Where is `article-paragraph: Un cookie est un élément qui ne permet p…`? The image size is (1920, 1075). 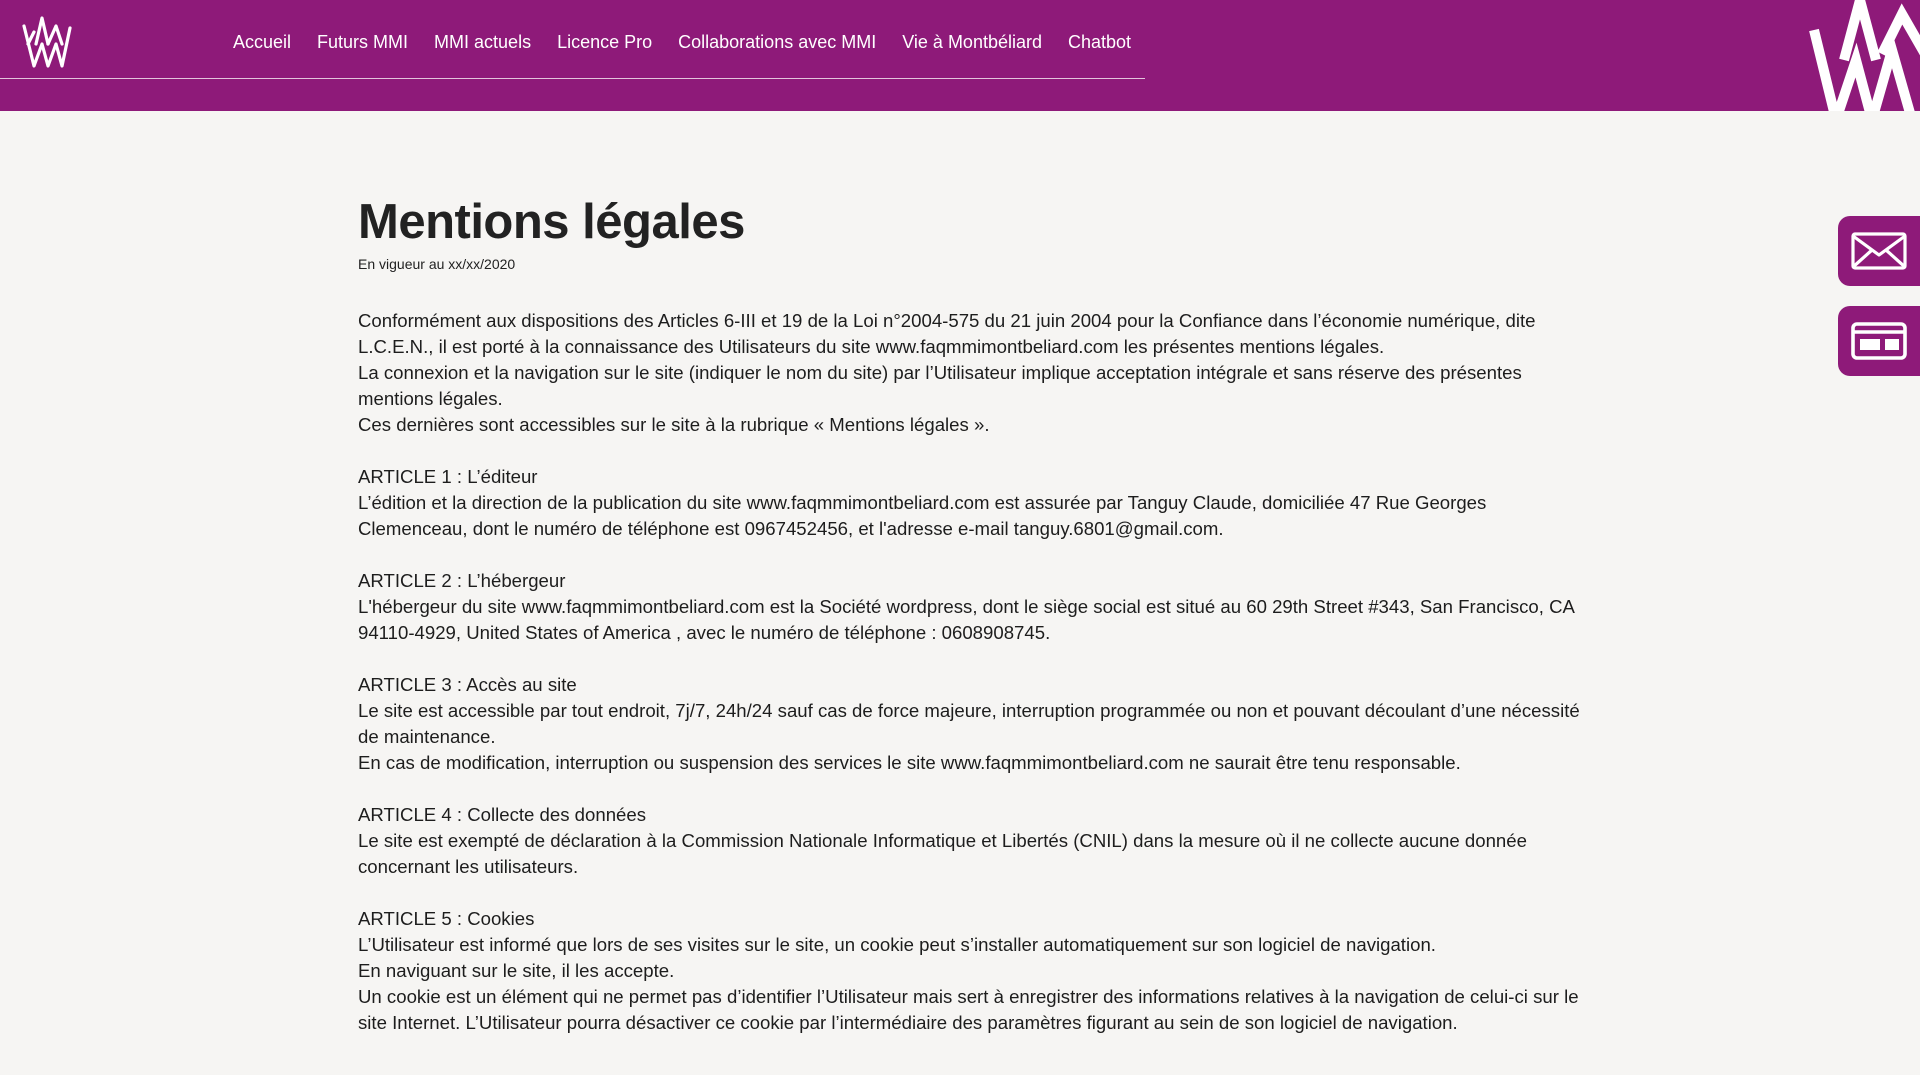
article-paragraph: Un cookie est un élément qui ne permet p… is located at coordinates (968, 1009).